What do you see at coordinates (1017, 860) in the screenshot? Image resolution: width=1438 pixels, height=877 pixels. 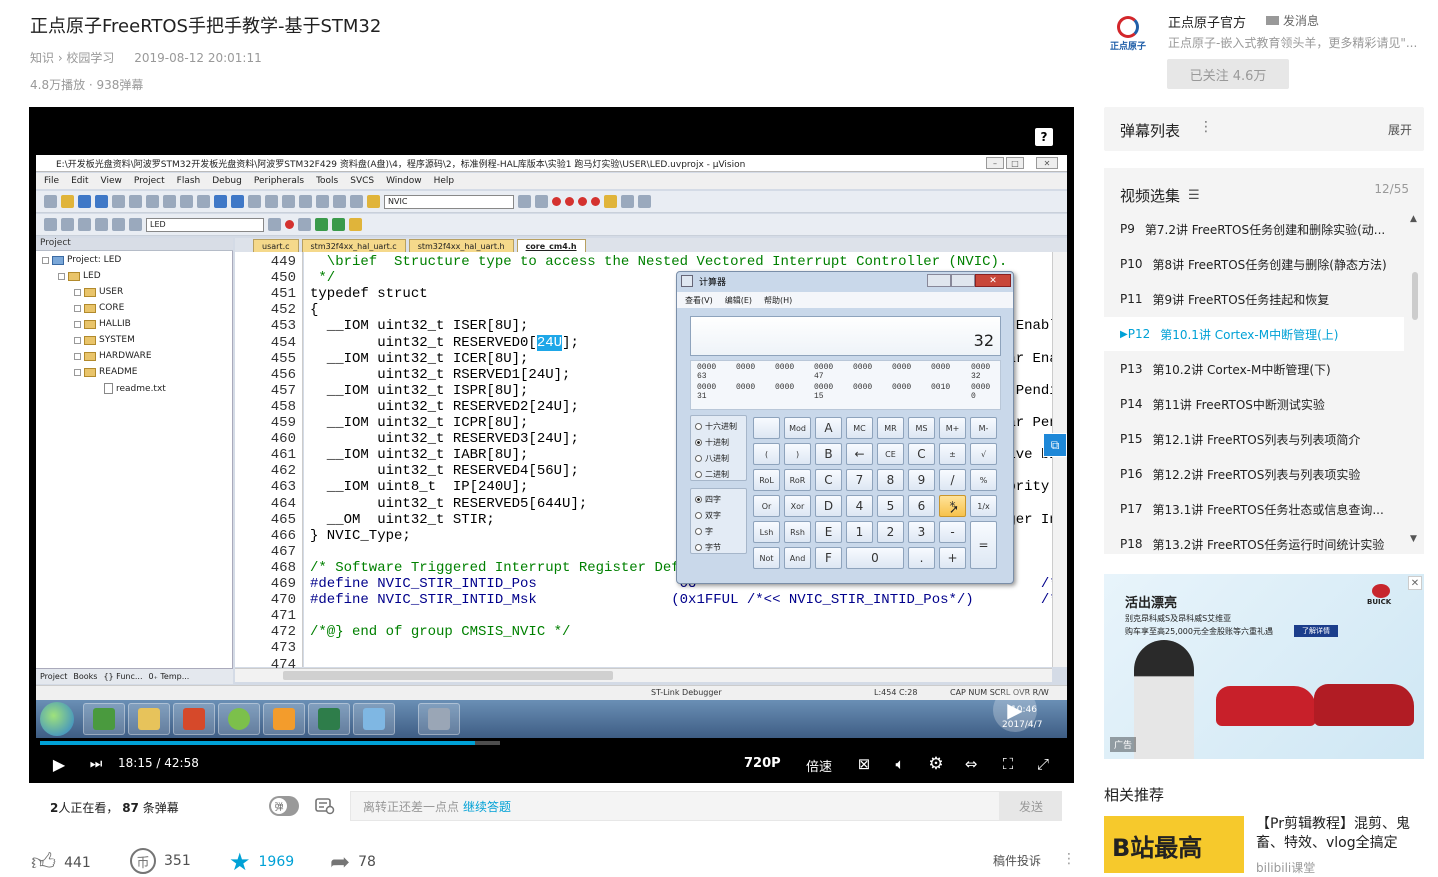 I see `report-link: 稿件投诉` at bounding box center [1017, 860].